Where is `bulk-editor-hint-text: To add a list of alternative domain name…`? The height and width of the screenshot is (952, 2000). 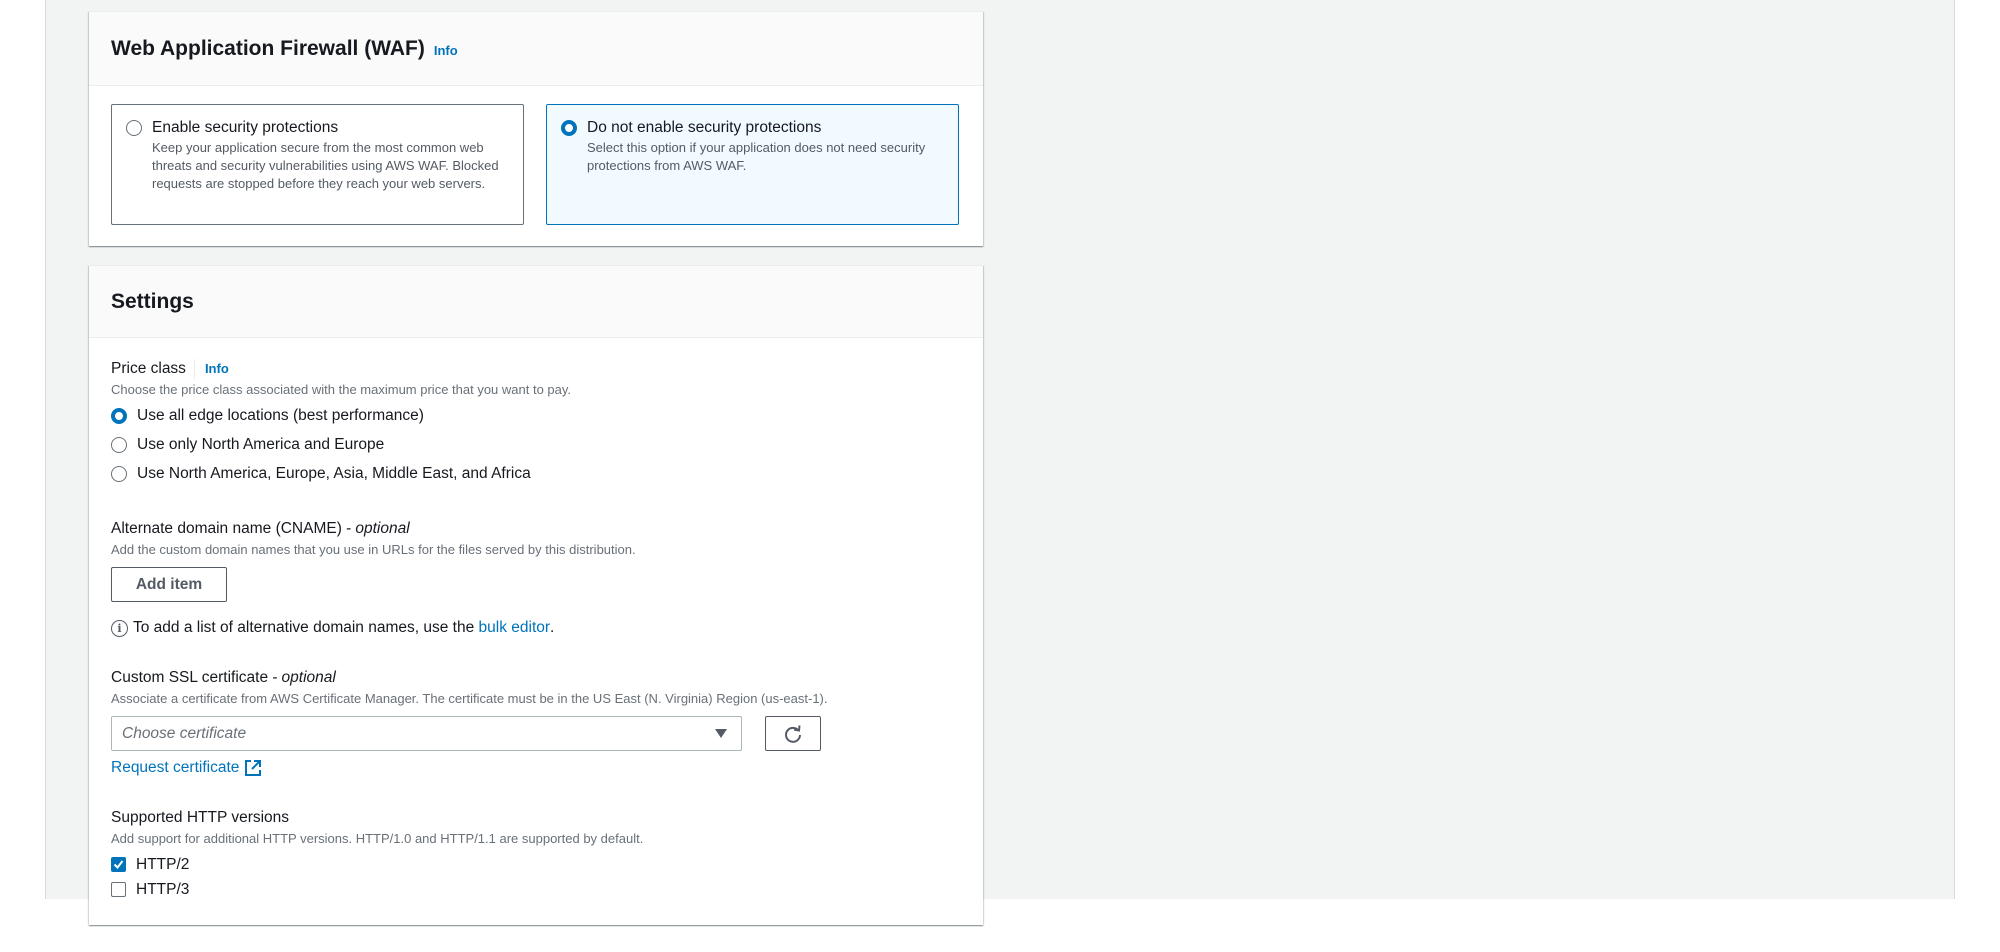
bulk-editor-hint-text: To add a list of alternative domain name… is located at coordinates (304, 627).